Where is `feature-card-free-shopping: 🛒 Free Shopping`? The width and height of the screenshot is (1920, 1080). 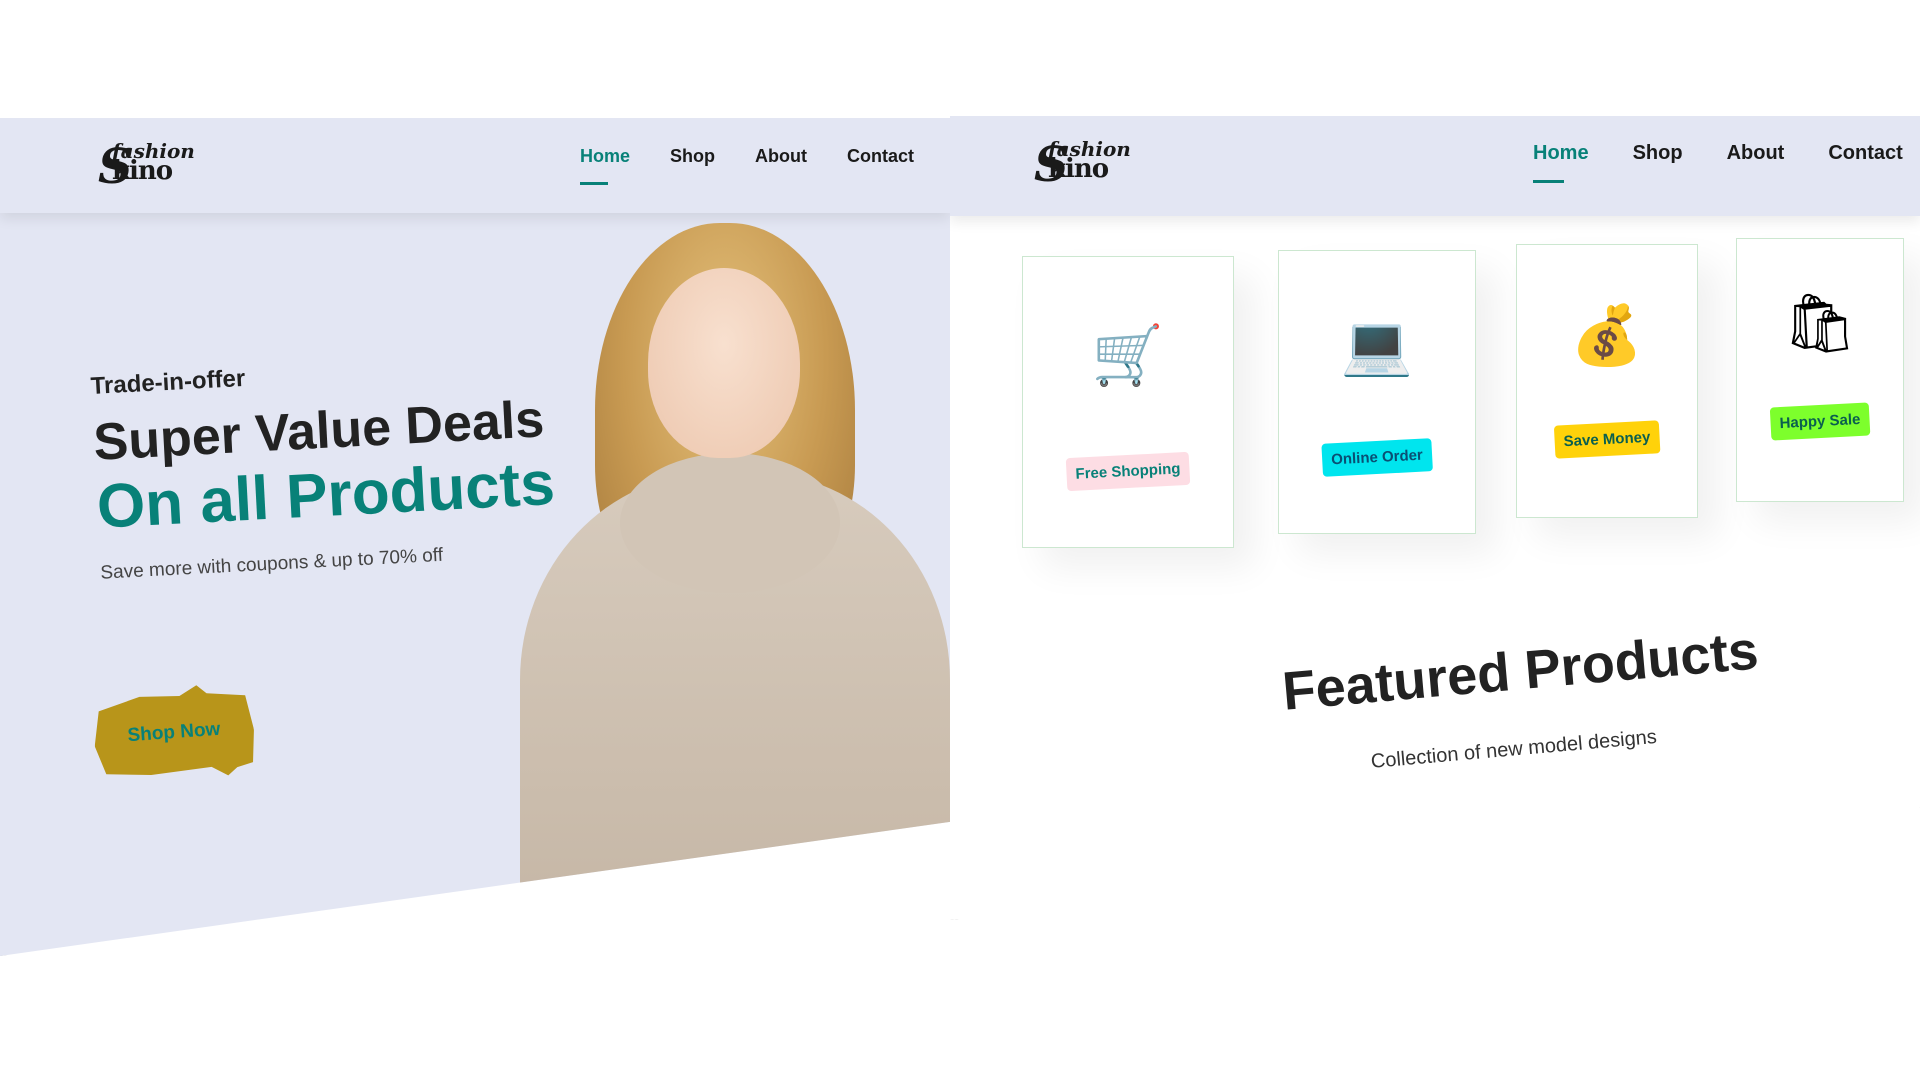
feature-card-free-shopping: 🛒 Free Shopping is located at coordinates (1128, 402).